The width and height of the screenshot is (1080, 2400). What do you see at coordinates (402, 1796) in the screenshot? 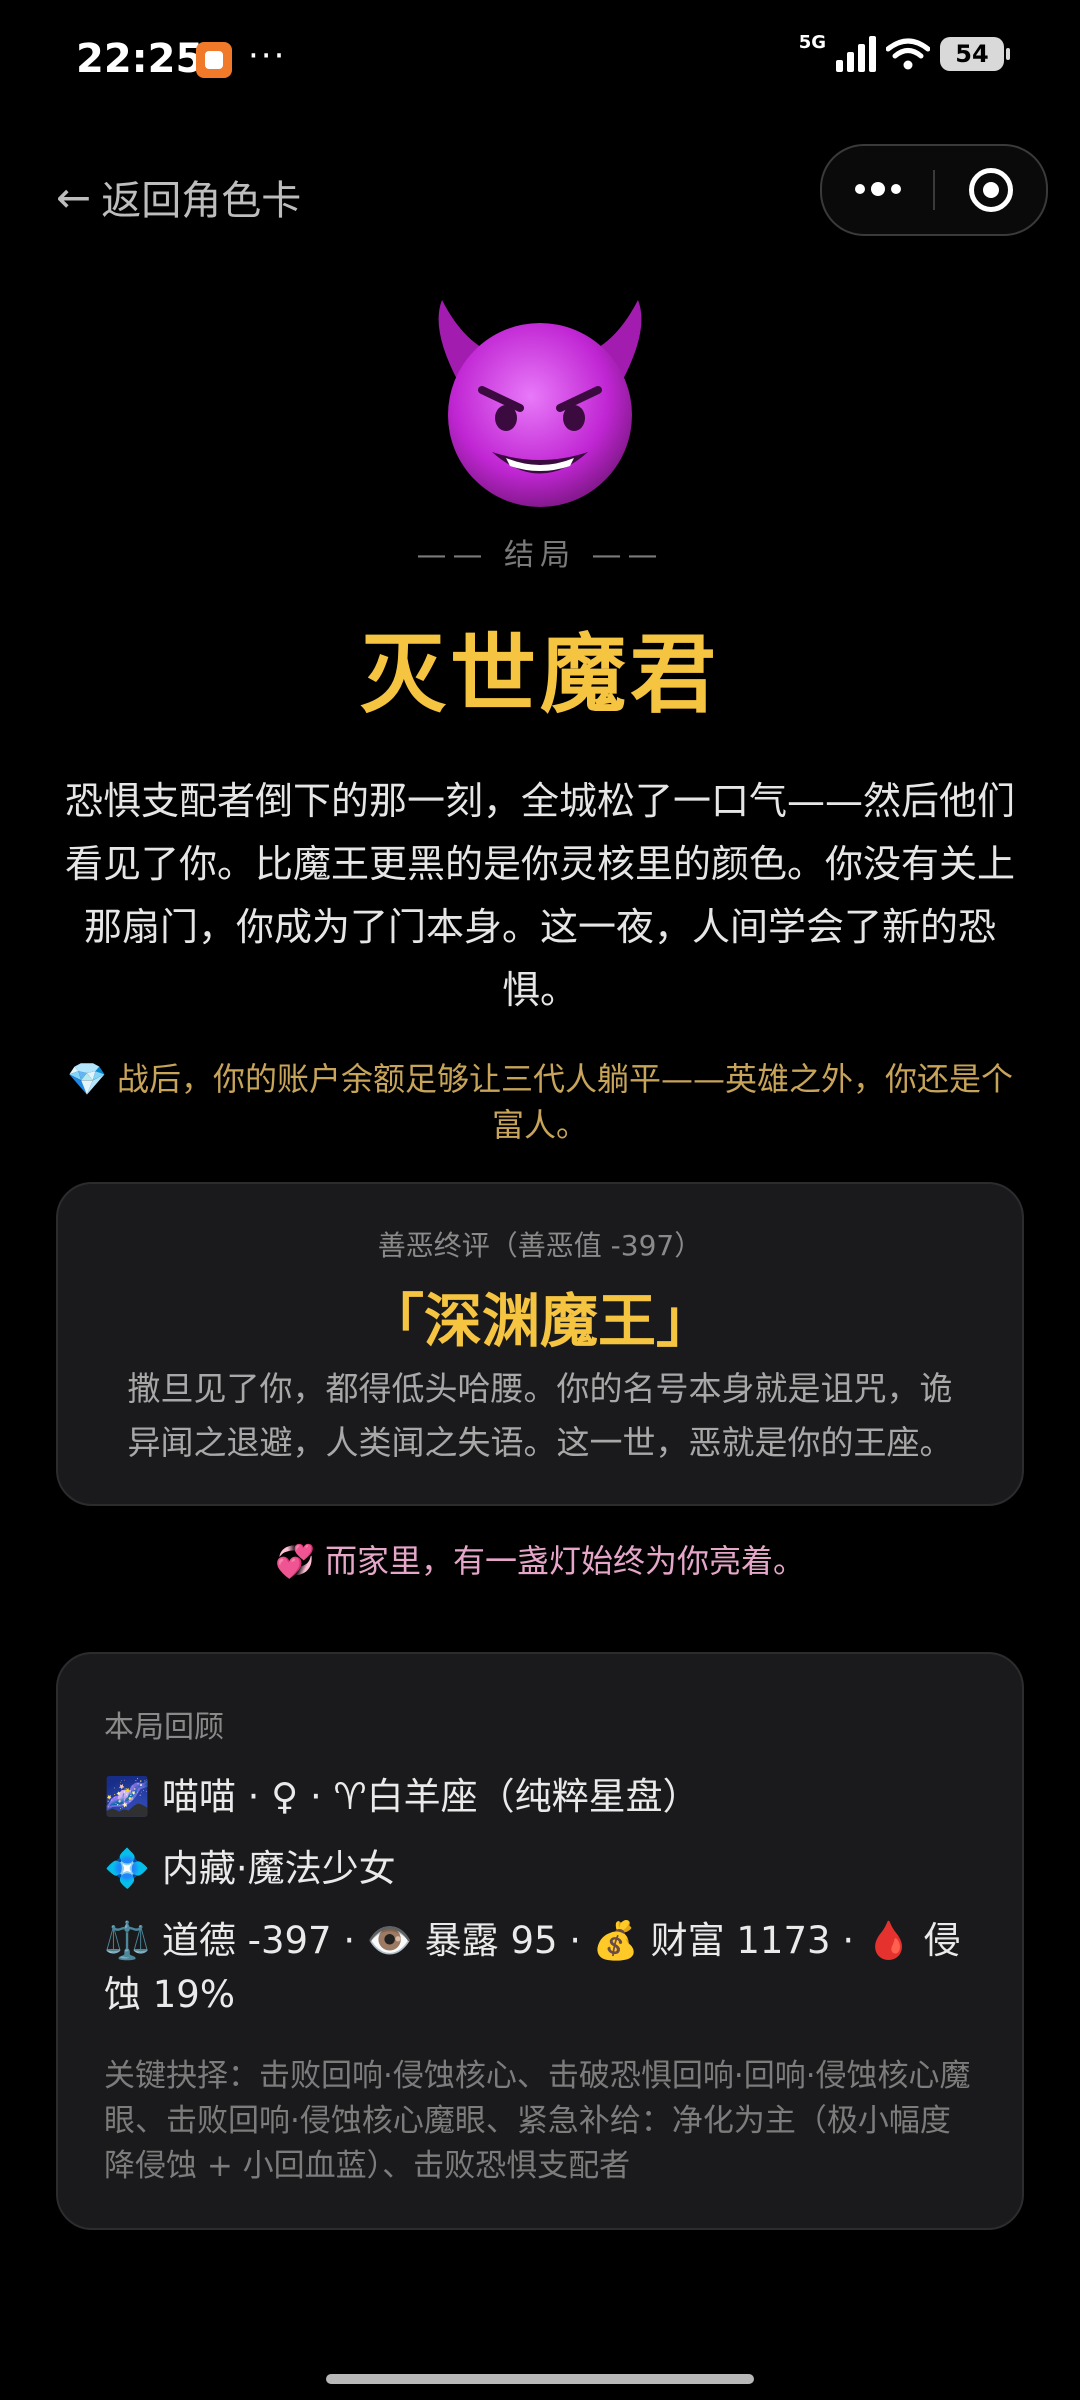
I see `recap-identity: 🌌 喵喵 · ♀ · ♈白羊座（纯粹星盘）` at bounding box center [402, 1796].